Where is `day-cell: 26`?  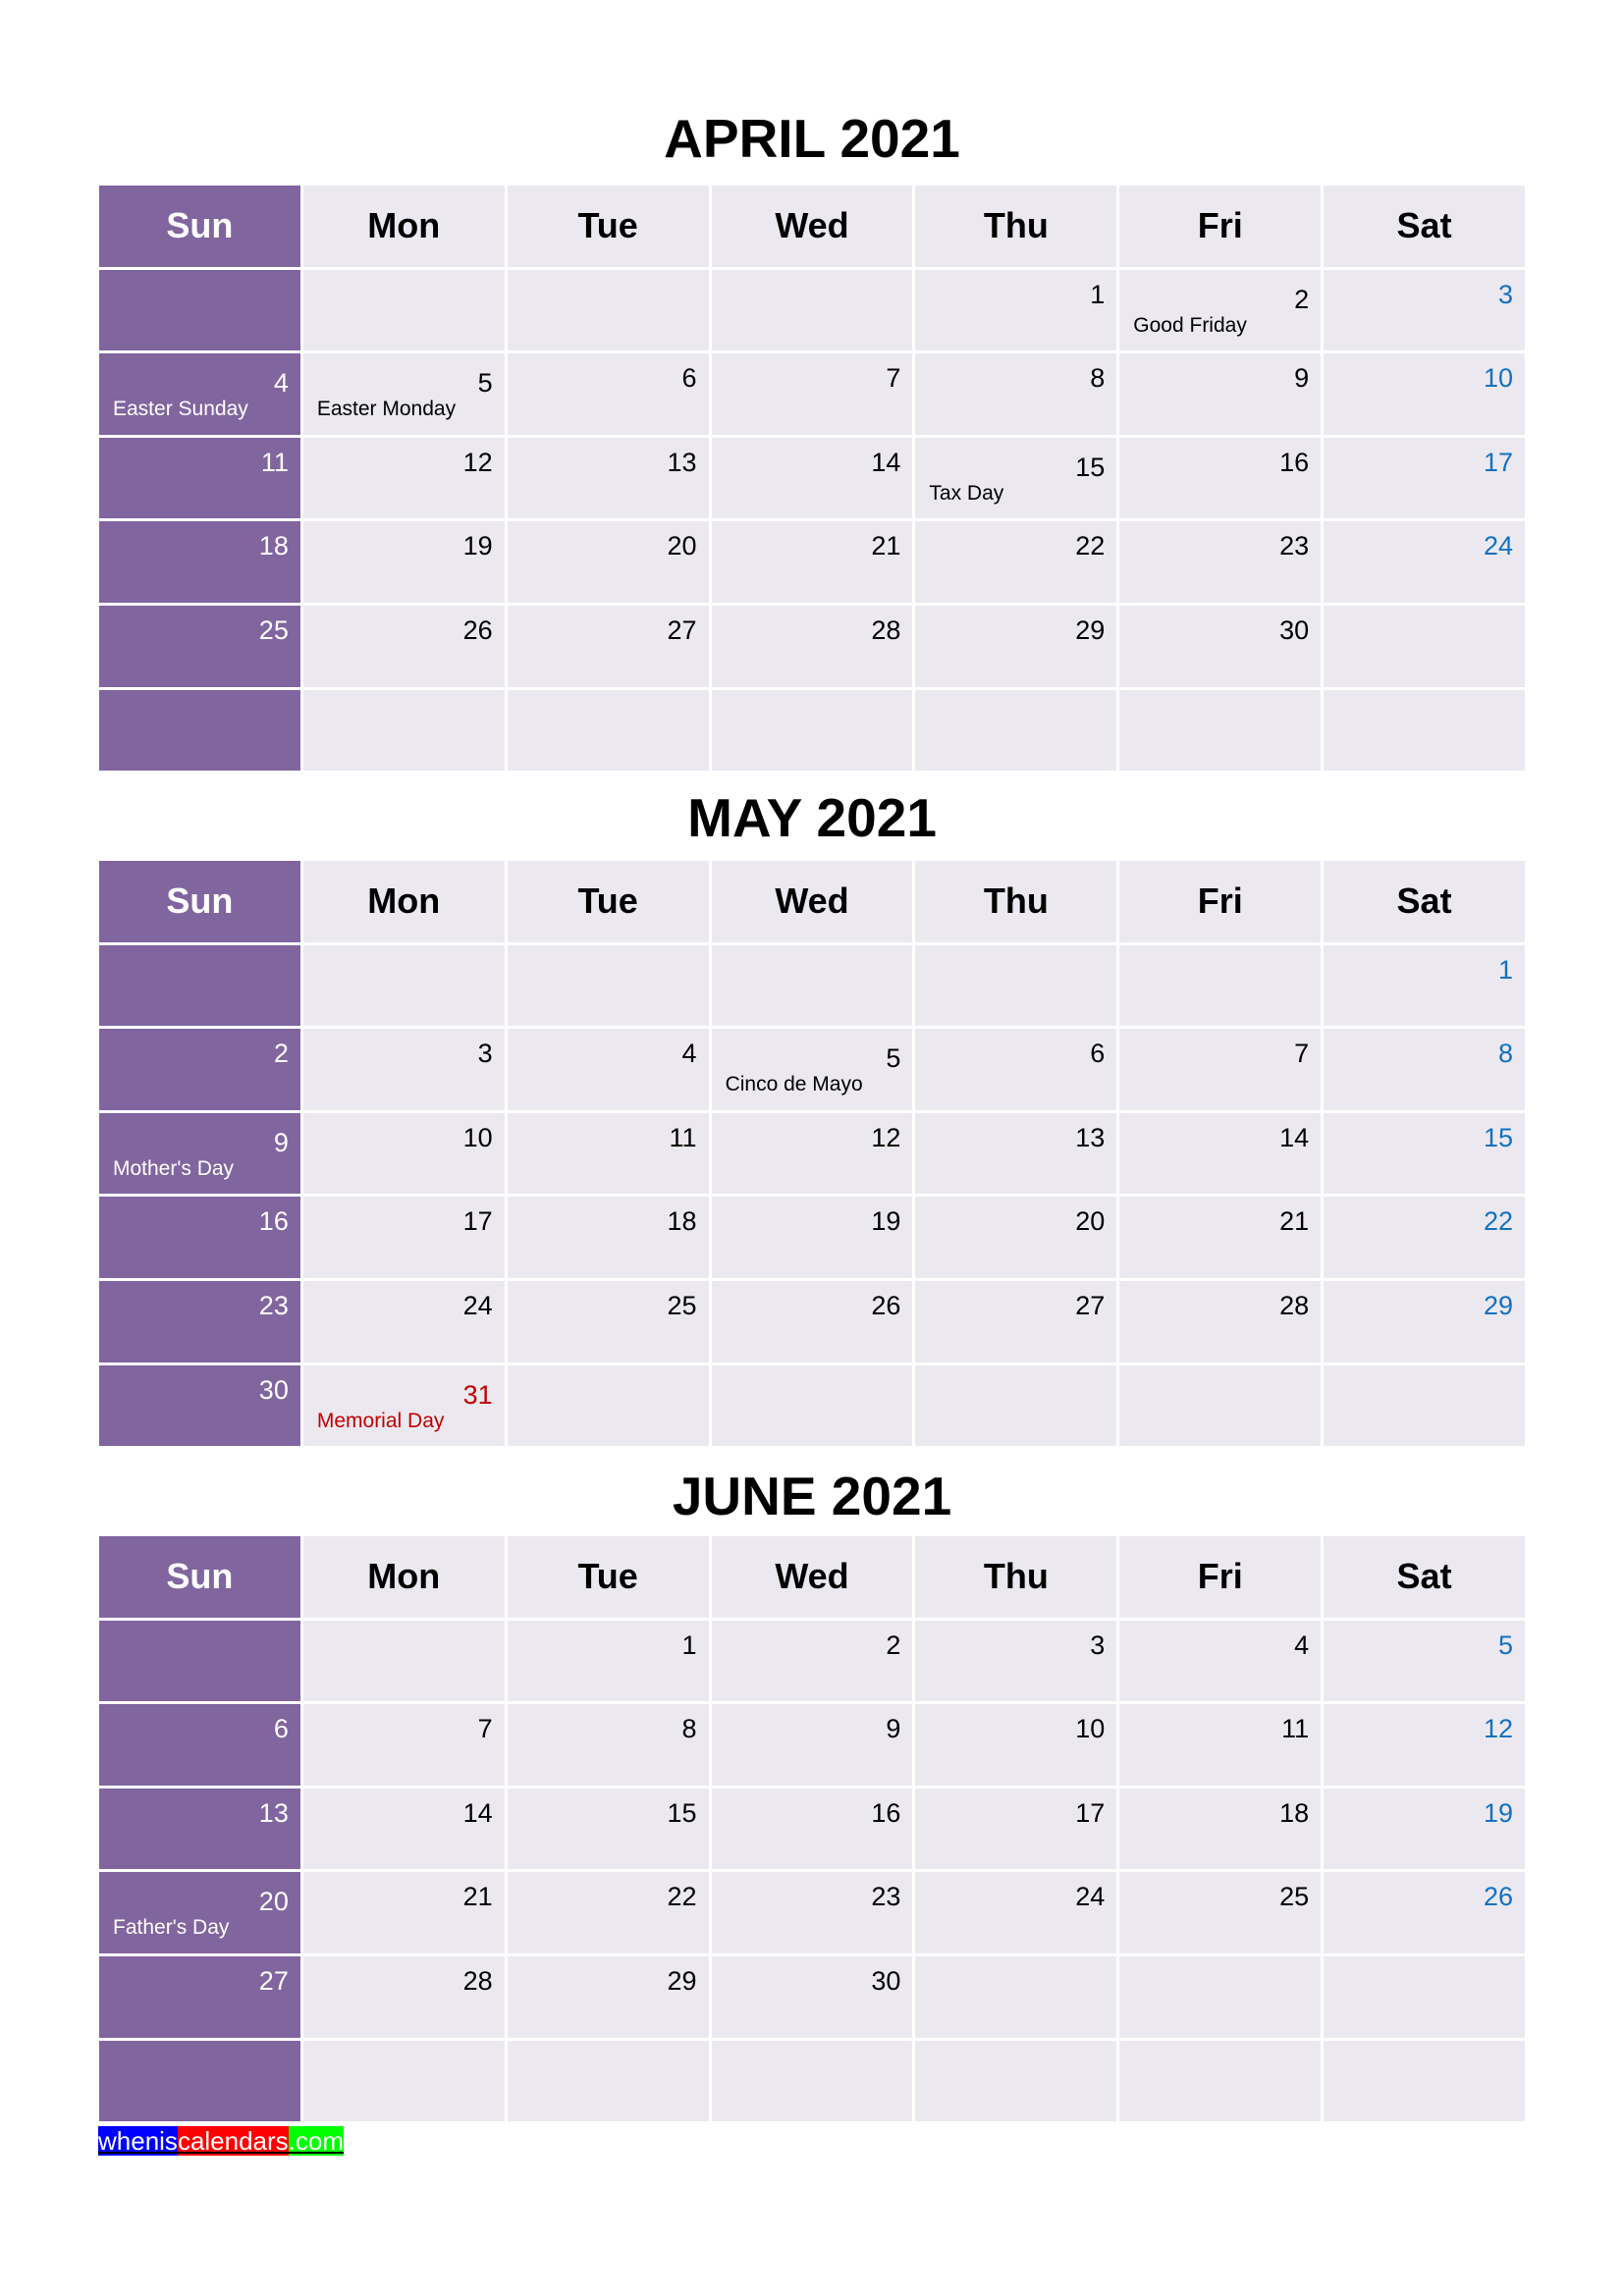 day-cell: 26 is located at coordinates (1424, 1912).